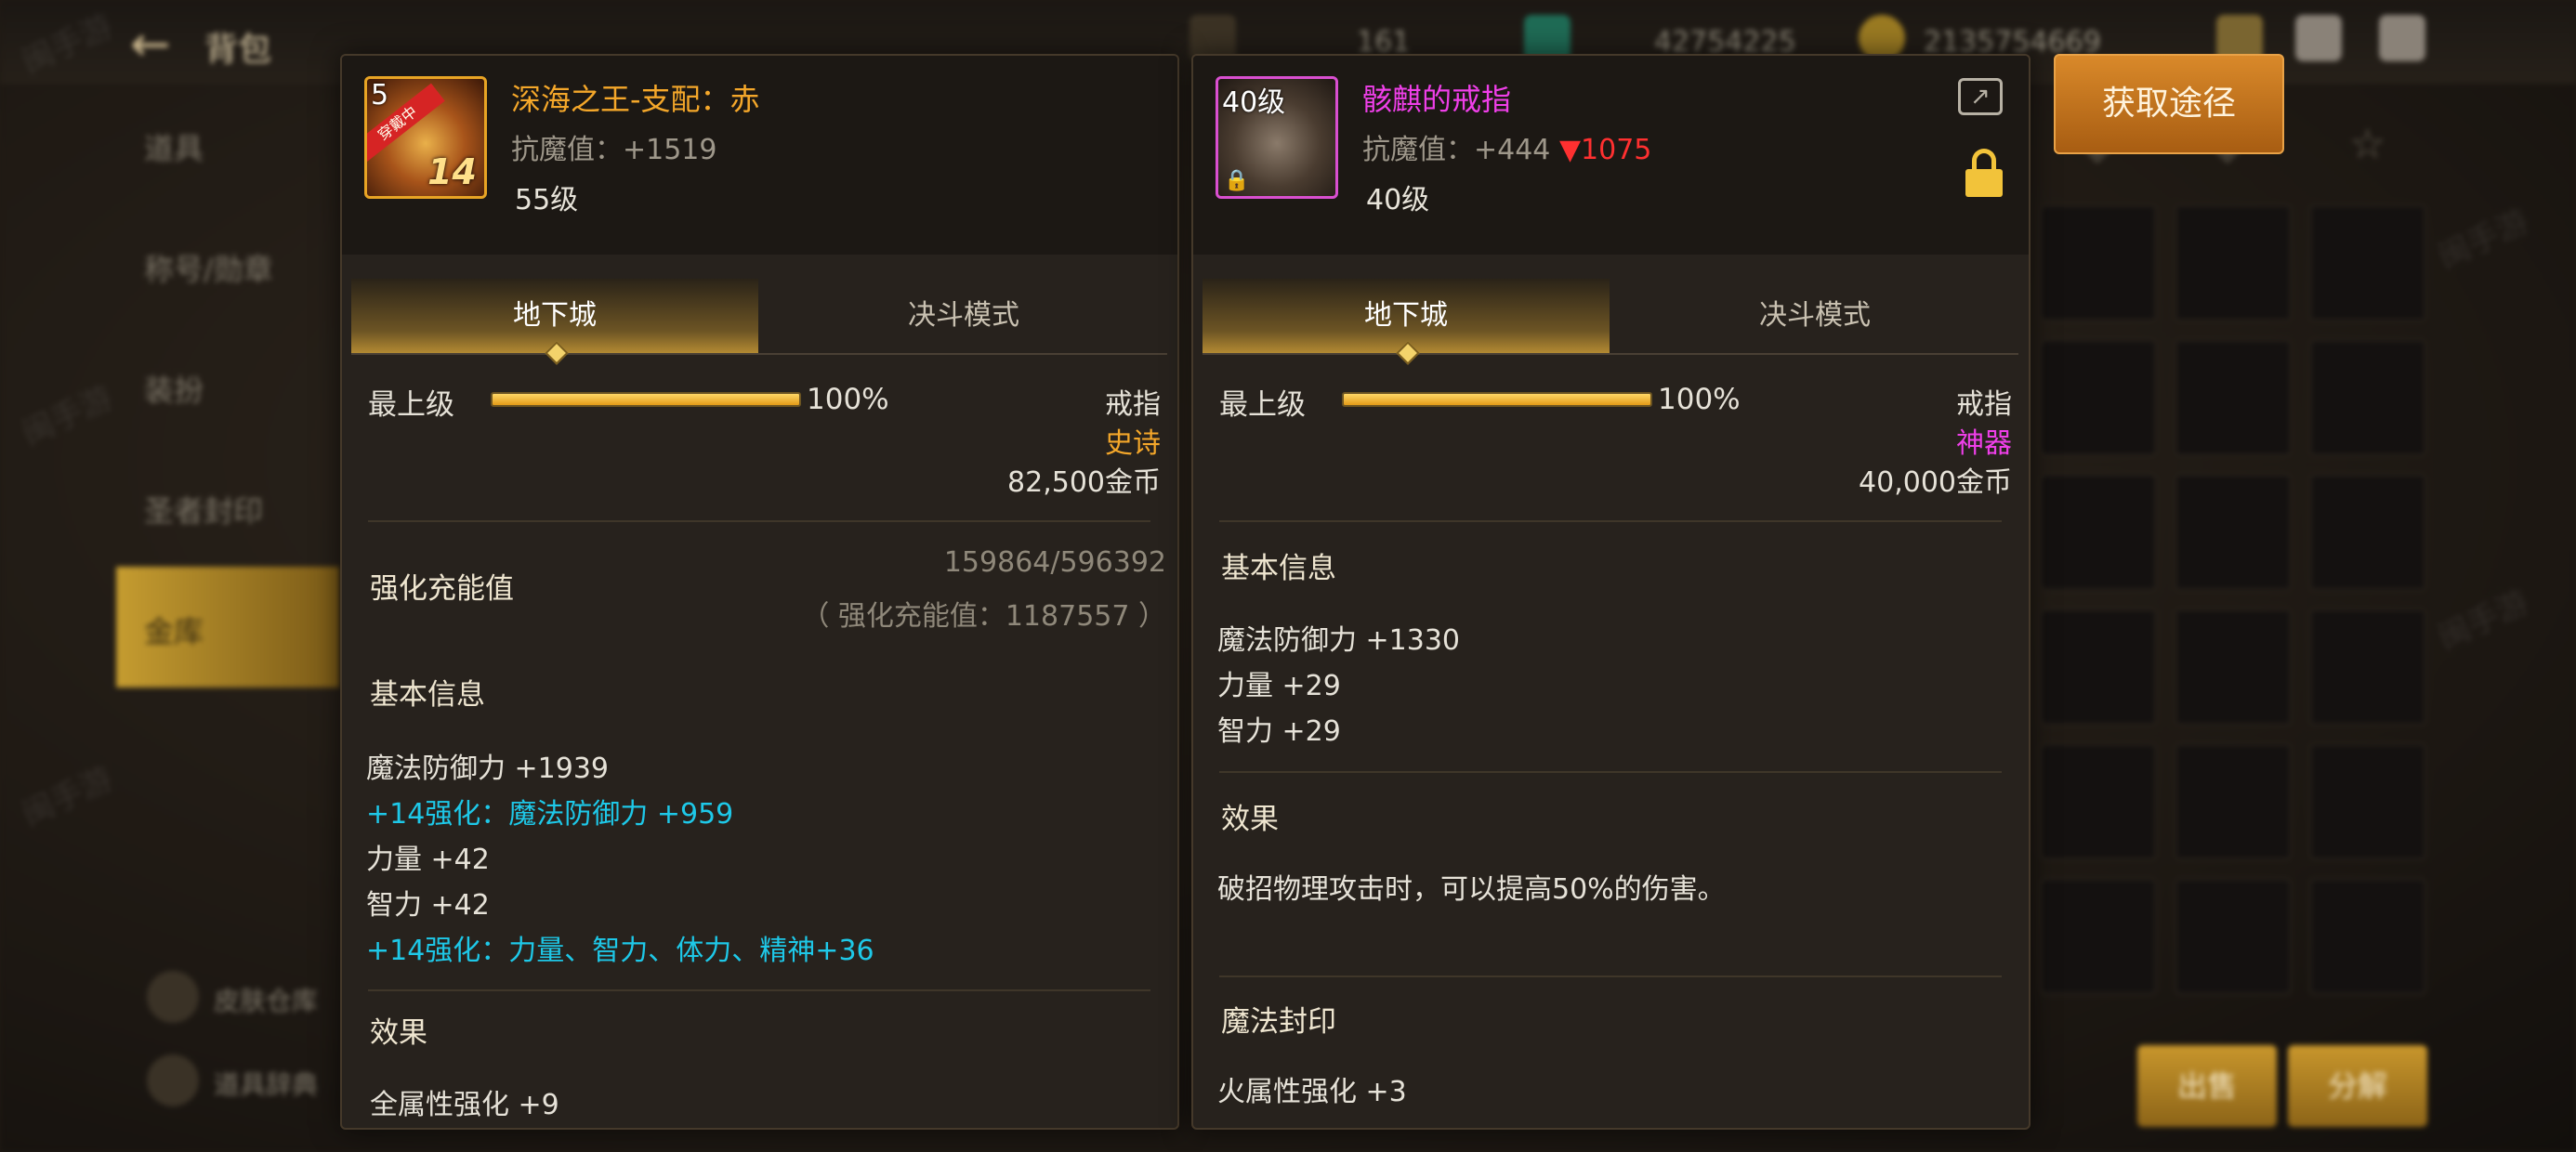  I want to click on disassemble-button: 分解, so click(2357, 1086).